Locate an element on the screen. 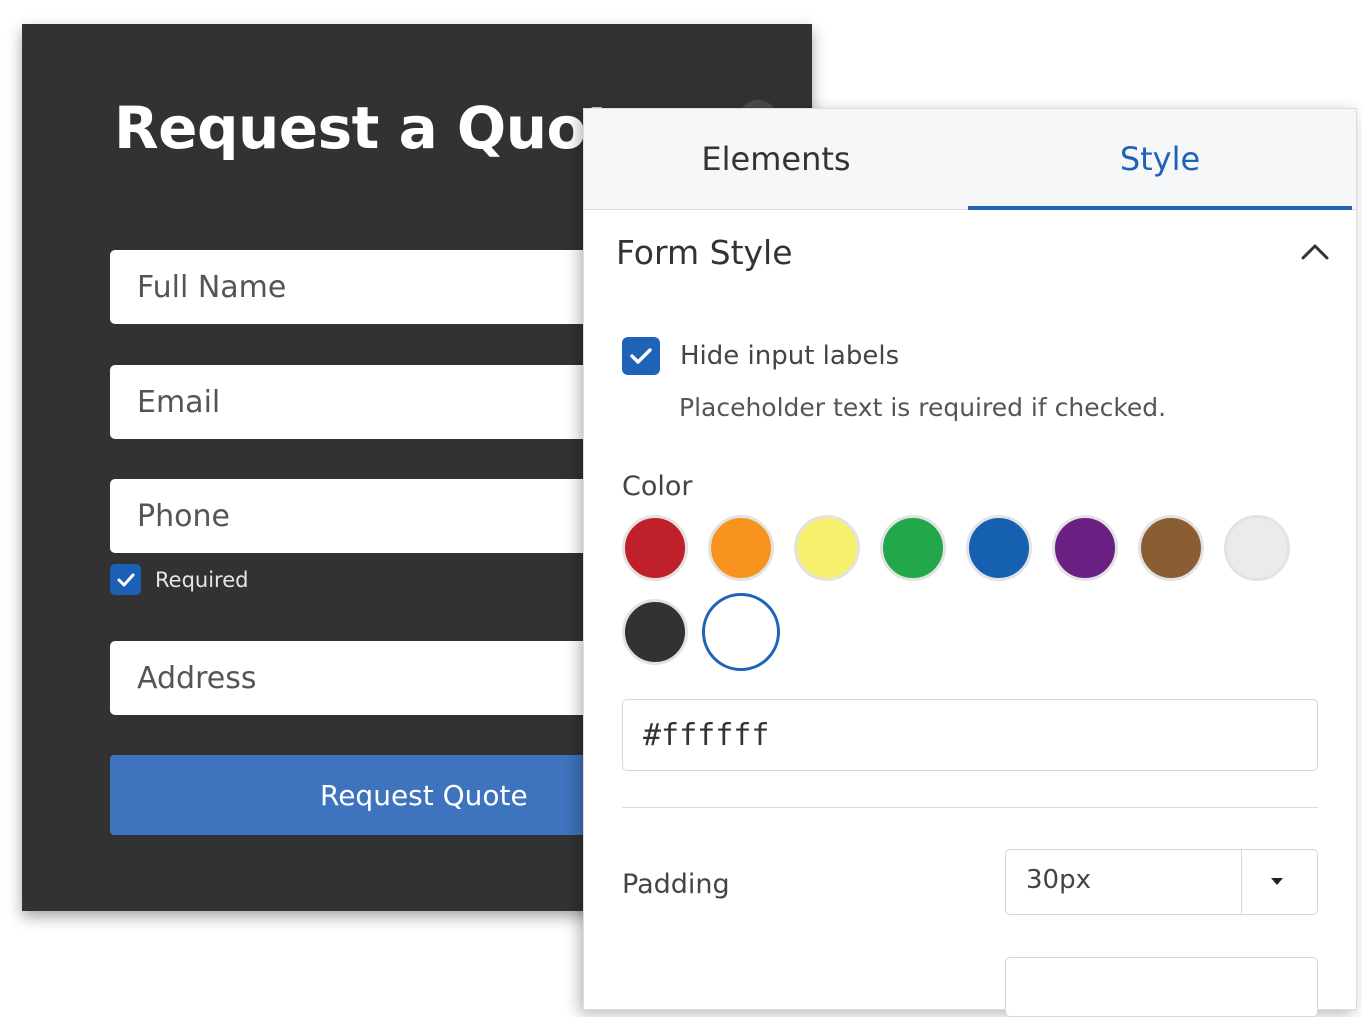  section-title: Form Style is located at coordinates (704, 252).